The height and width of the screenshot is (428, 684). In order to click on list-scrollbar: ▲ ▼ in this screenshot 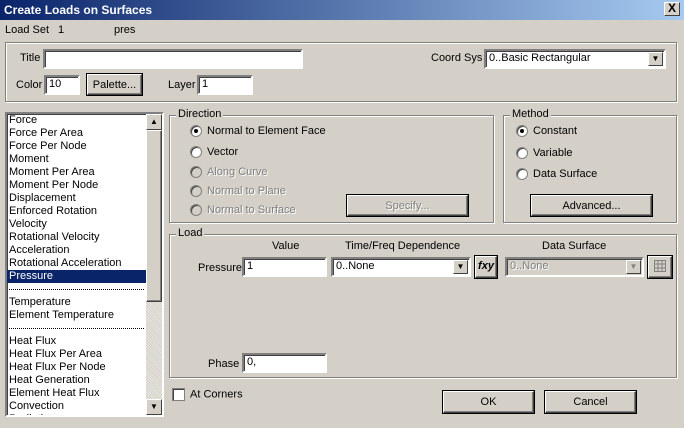, I will do `click(154, 264)`.